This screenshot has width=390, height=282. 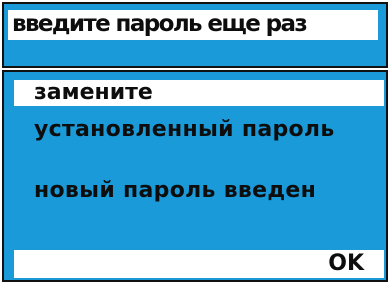 I want to click on menu-option-replace: замените, so click(x=93, y=93).